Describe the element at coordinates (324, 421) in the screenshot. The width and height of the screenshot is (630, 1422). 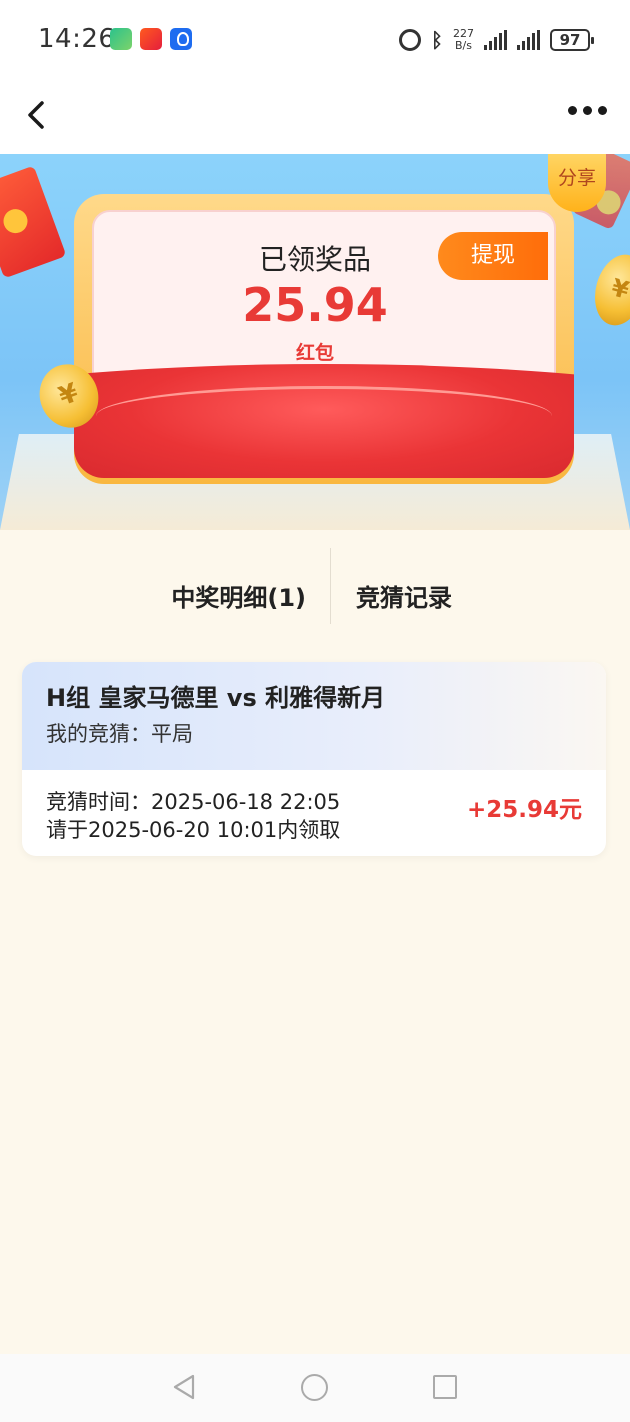
I see `red-envelope` at that location.